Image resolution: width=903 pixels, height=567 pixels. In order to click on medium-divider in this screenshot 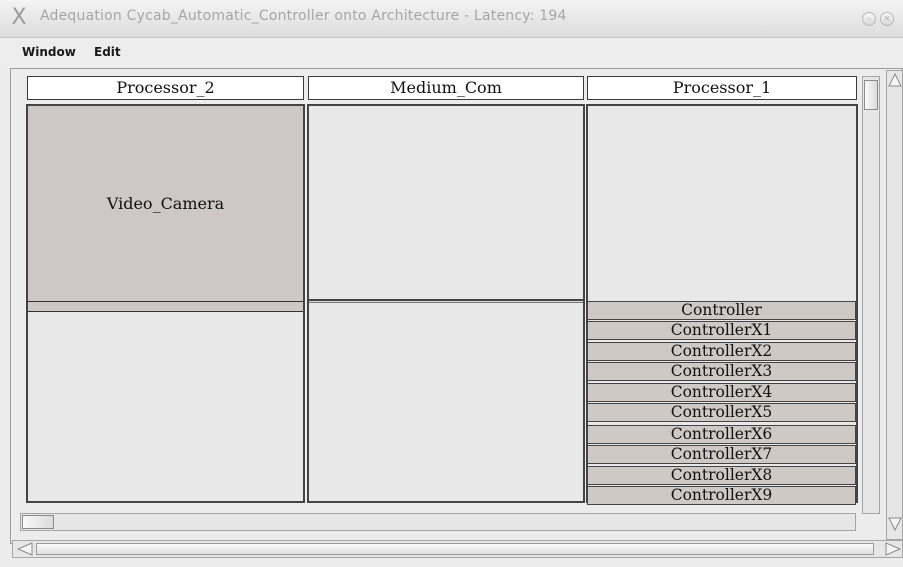, I will do `click(446, 301)`.